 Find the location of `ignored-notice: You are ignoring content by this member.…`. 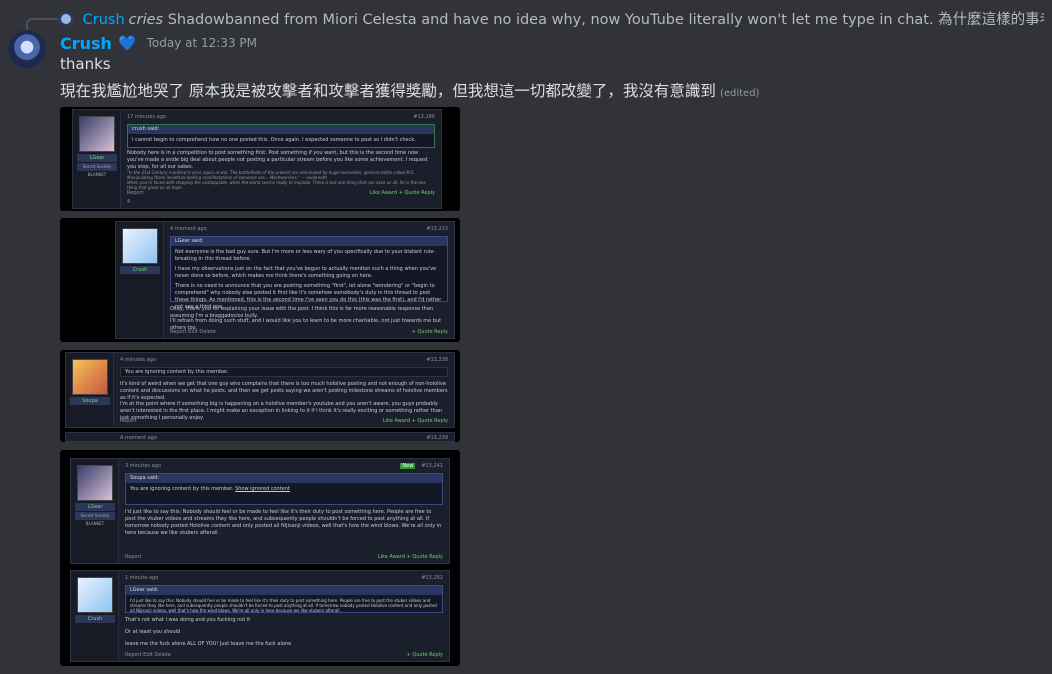

ignored-notice: You are ignoring content by this member.… is located at coordinates (284, 489).